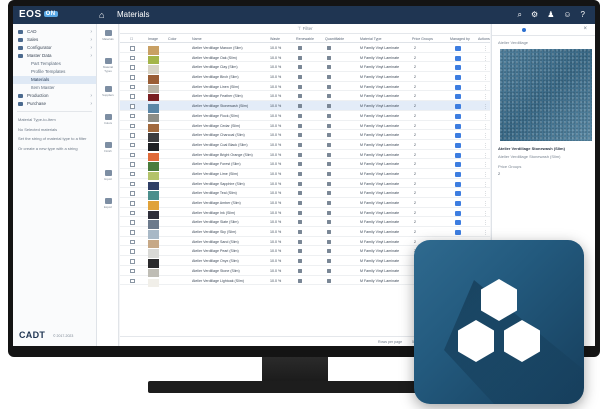  Describe the element at coordinates (108, 205) in the screenshot. I see `tool-export: Export` at that location.